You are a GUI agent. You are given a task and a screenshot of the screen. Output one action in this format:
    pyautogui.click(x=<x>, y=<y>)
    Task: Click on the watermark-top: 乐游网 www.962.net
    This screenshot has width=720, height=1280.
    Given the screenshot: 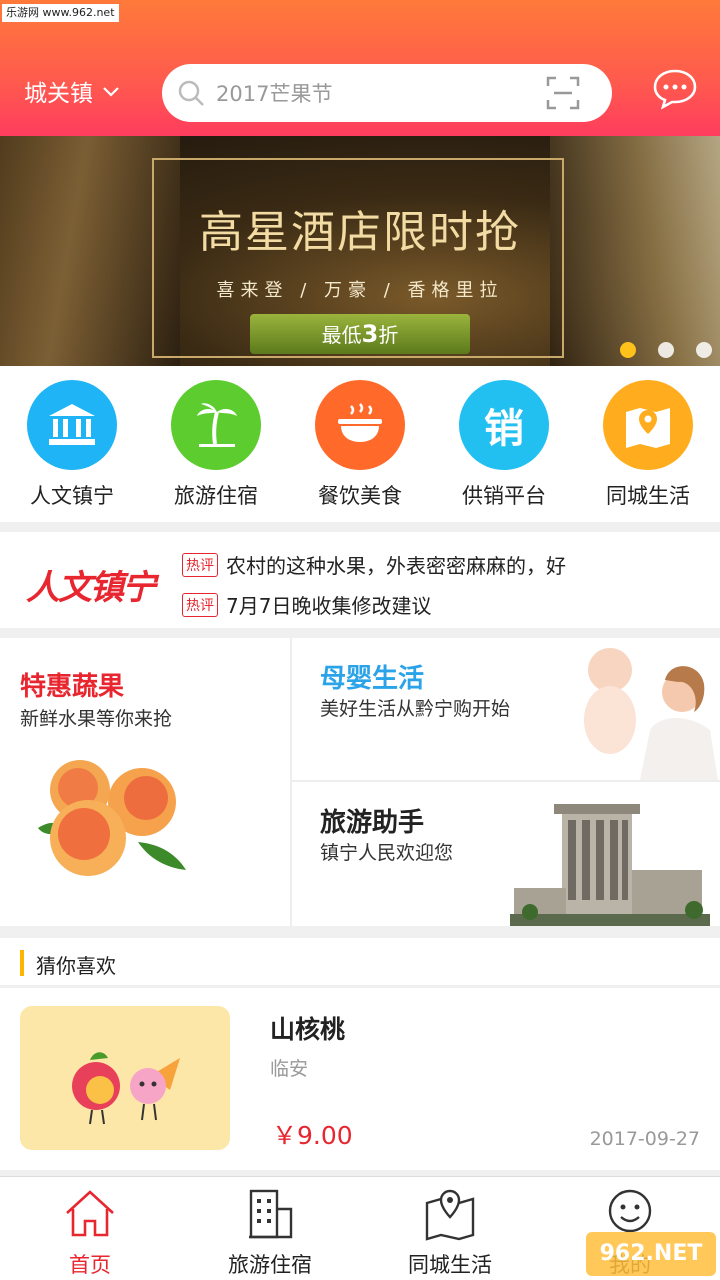 What is the action you would take?
    pyautogui.click(x=60, y=13)
    